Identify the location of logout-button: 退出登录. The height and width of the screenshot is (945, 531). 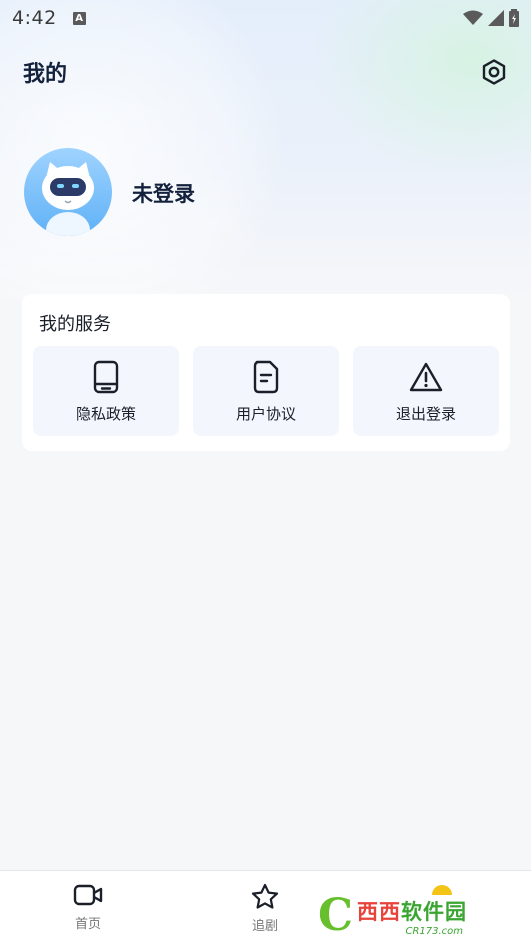
(426, 391).